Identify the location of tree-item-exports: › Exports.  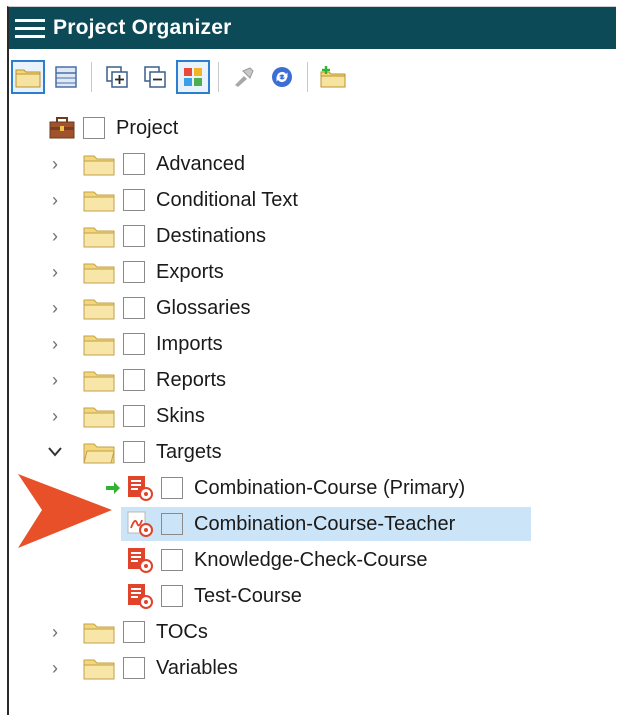
(134, 272).